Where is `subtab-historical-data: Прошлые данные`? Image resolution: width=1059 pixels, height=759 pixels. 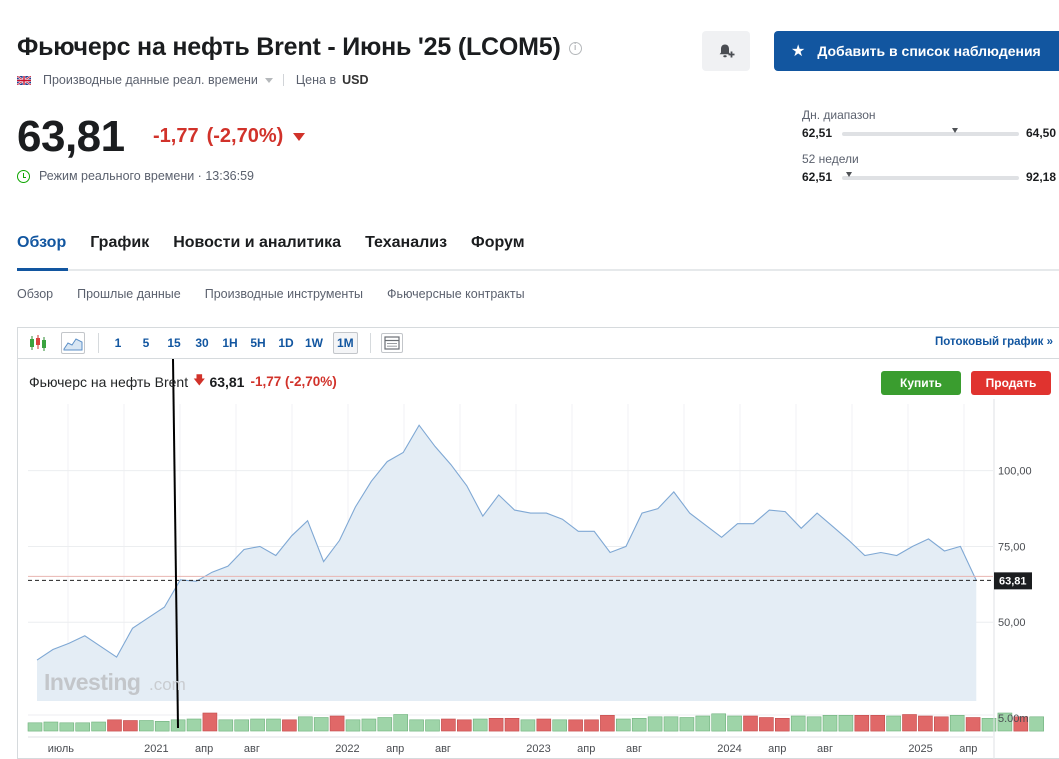
subtab-historical-data: Прошлые данные is located at coordinates (129, 294).